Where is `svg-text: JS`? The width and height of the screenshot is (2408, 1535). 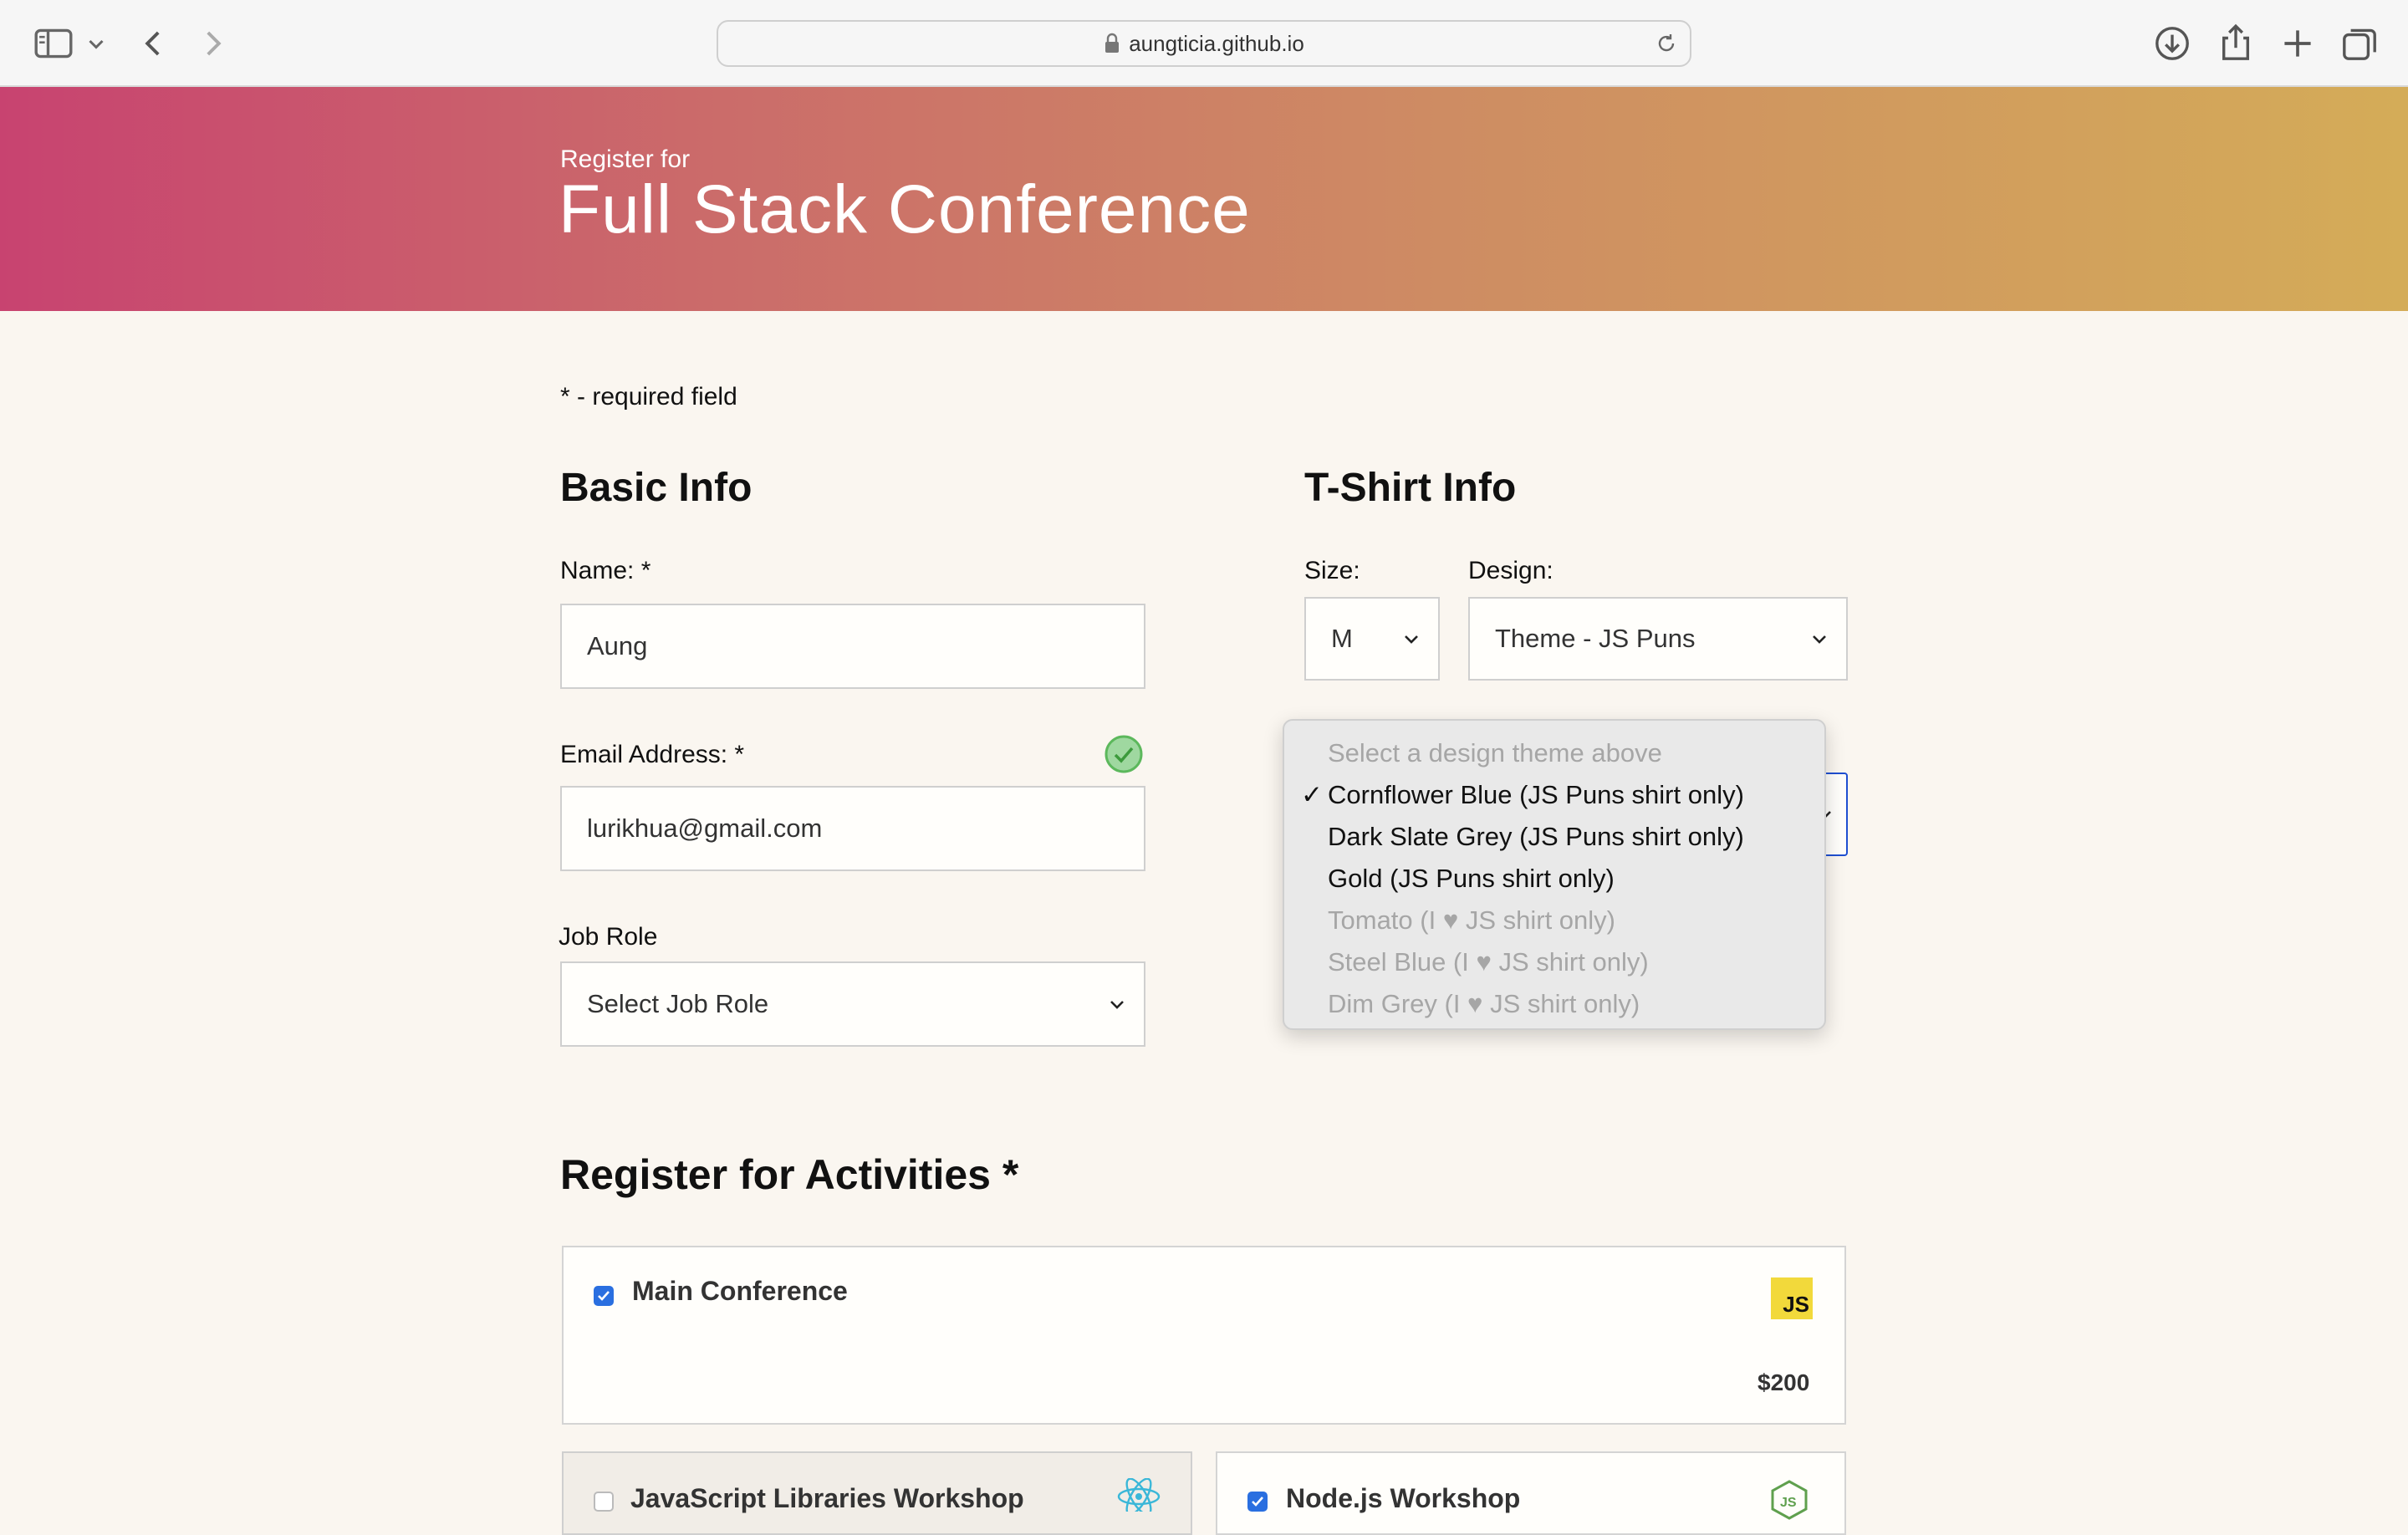 svg-text: JS is located at coordinates (1789, 1503).